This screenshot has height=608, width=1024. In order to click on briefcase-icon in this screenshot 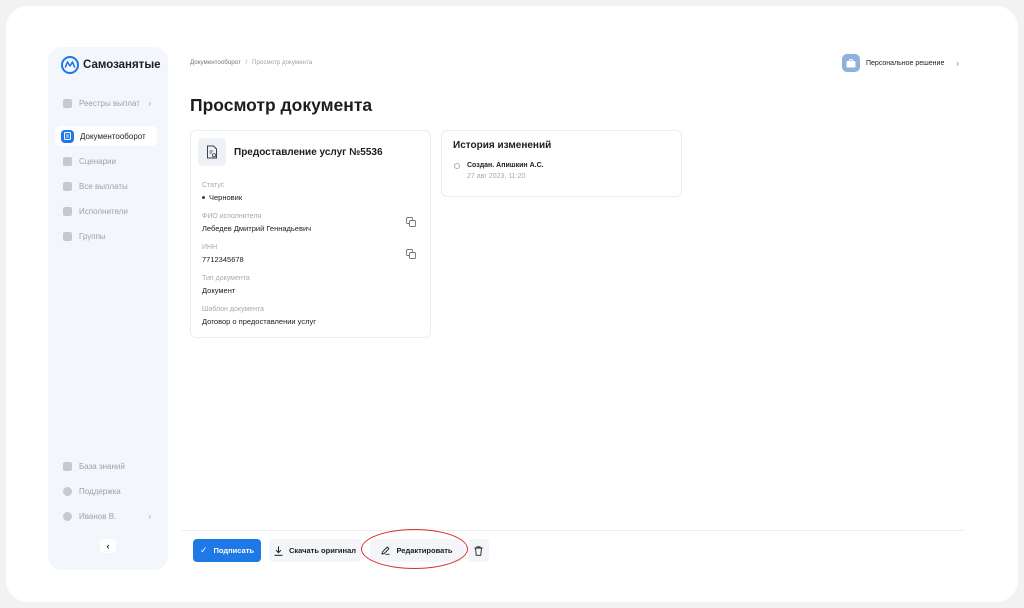, I will do `click(851, 63)`.